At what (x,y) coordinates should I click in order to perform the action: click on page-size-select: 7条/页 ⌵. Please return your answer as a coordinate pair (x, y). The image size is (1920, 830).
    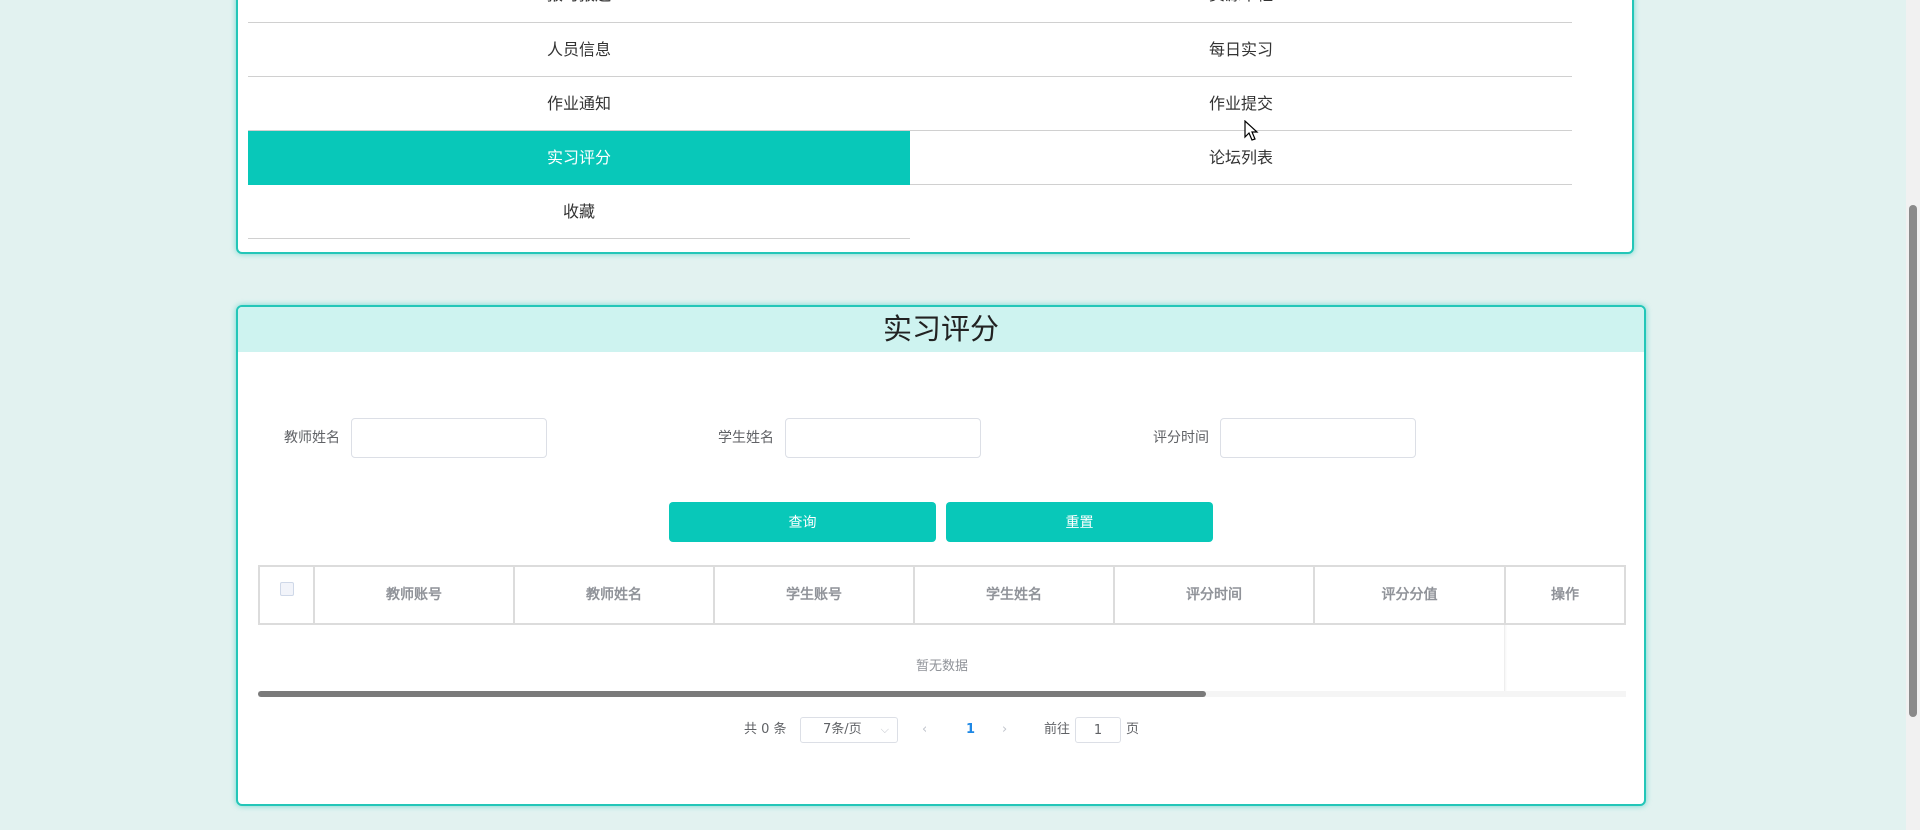
    Looking at the image, I should click on (849, 730).